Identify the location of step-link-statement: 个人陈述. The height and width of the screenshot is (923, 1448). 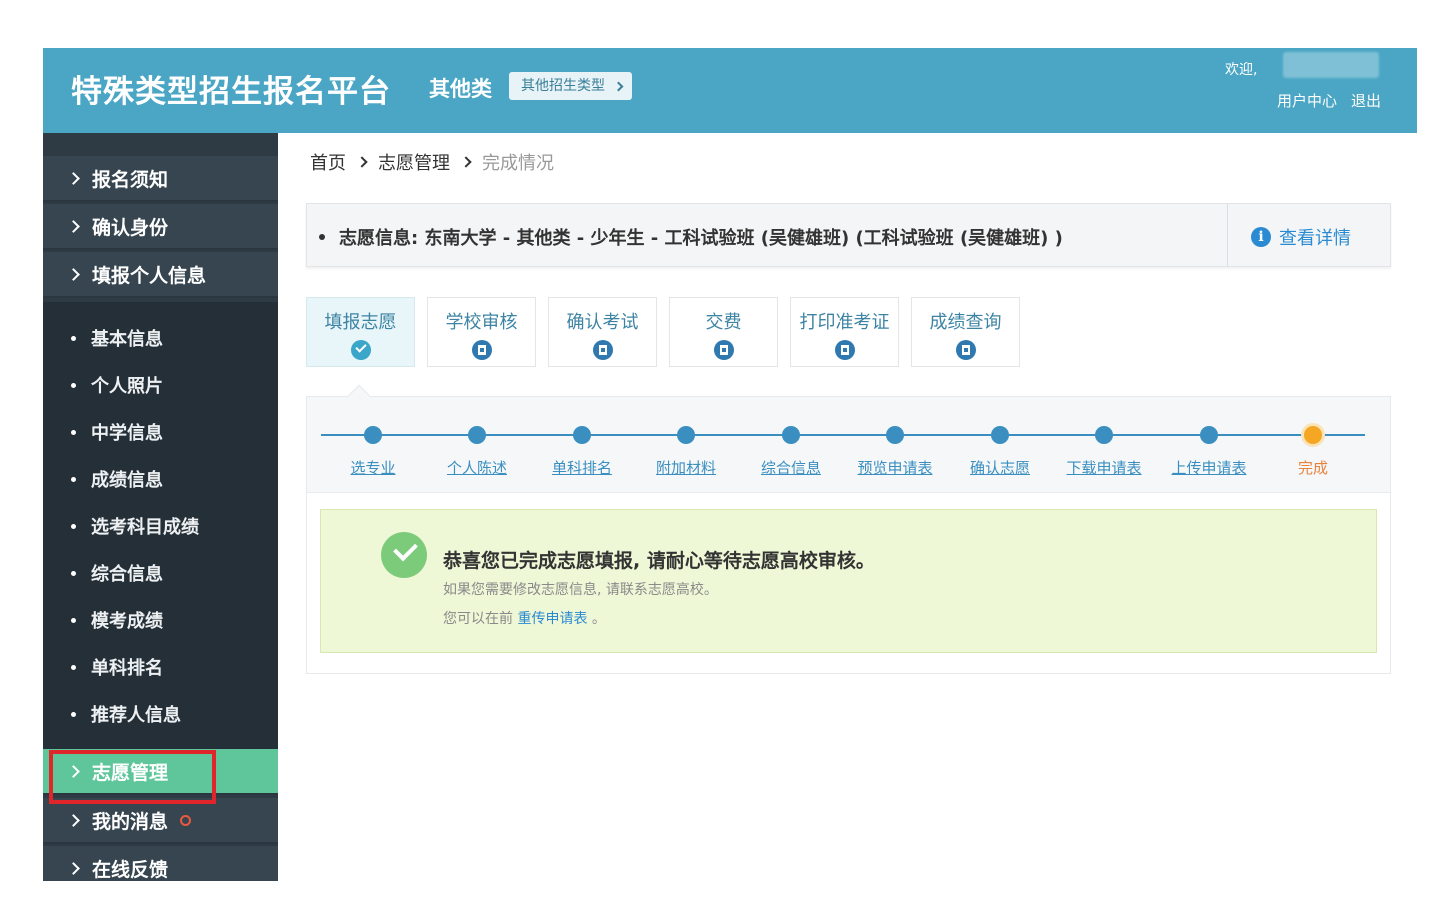
(477, 467).